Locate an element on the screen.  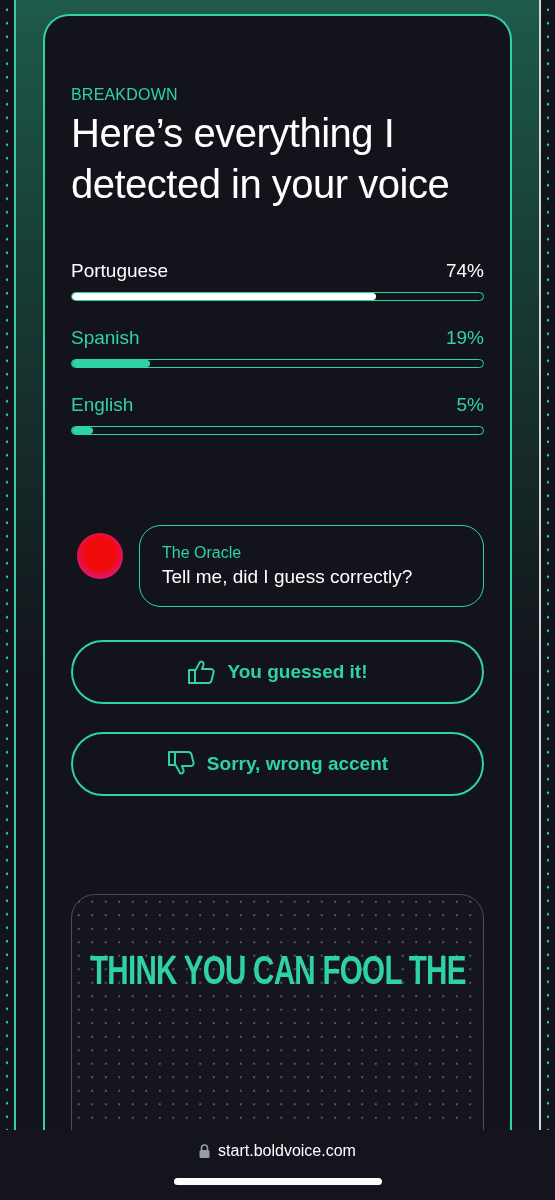
lock-icon is located at coordinates (205, 1151).